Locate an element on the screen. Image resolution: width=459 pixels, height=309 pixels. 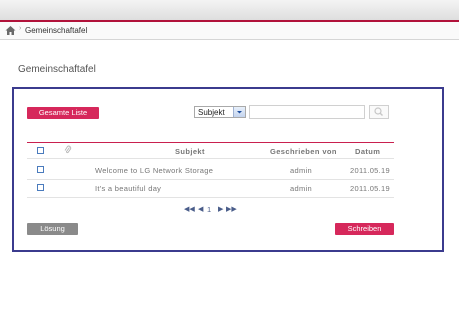
page-title: Gemeinschaftafel is located at coordinates (57, 69).